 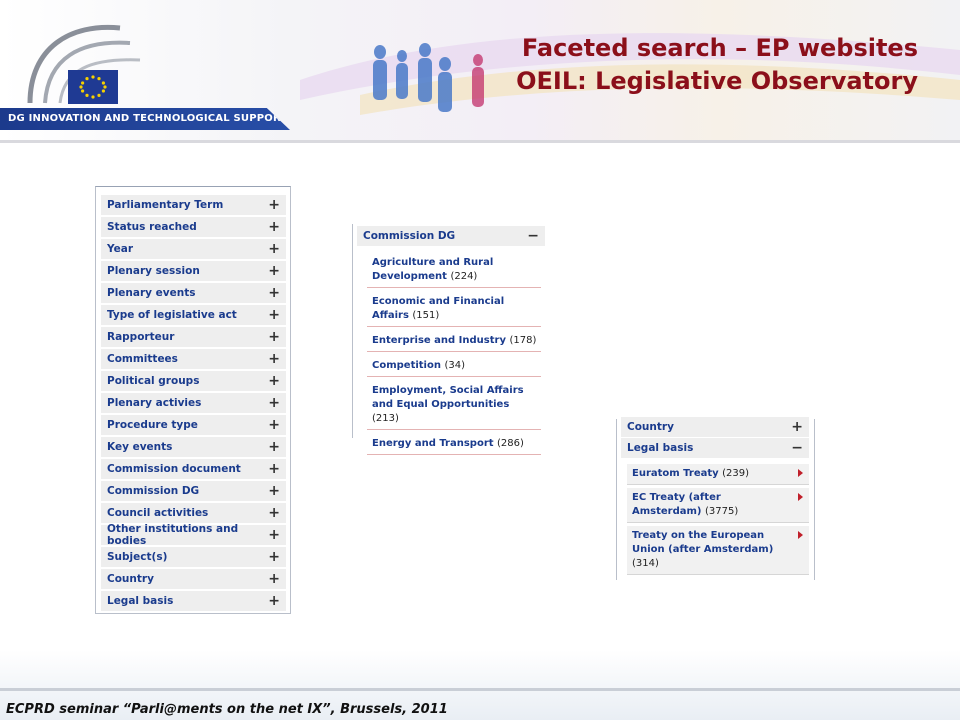 I want to click on facet-item: Plenary session +, so click(x=193, y=271).